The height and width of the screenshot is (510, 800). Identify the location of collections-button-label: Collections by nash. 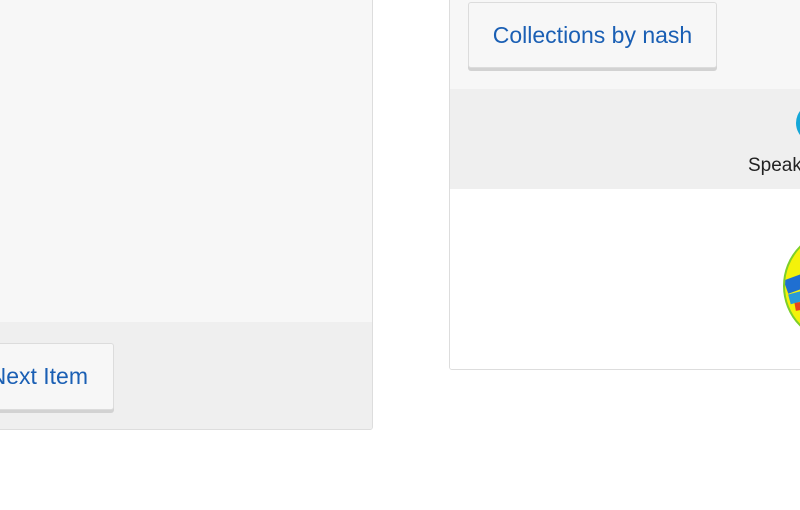
(592, 34).